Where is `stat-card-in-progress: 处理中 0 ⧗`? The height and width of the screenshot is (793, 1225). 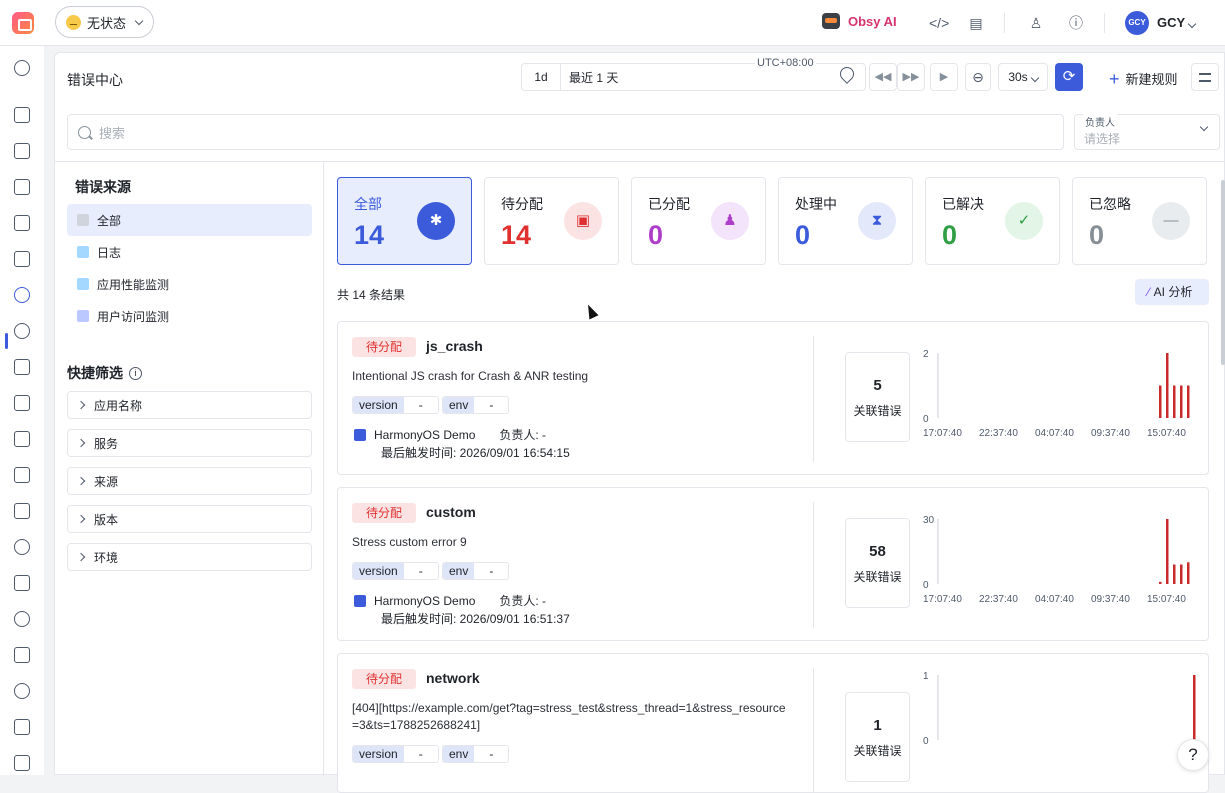 stat-card-in-progress: 处理中 0 ⧗ is located at coordinates (845, 221).